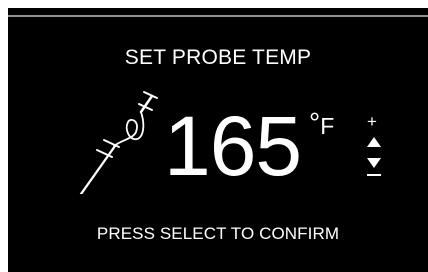 Image resolution: width=428 pixels, height=272 pixels. I want to click on increase-button: +, so click(372, 122).